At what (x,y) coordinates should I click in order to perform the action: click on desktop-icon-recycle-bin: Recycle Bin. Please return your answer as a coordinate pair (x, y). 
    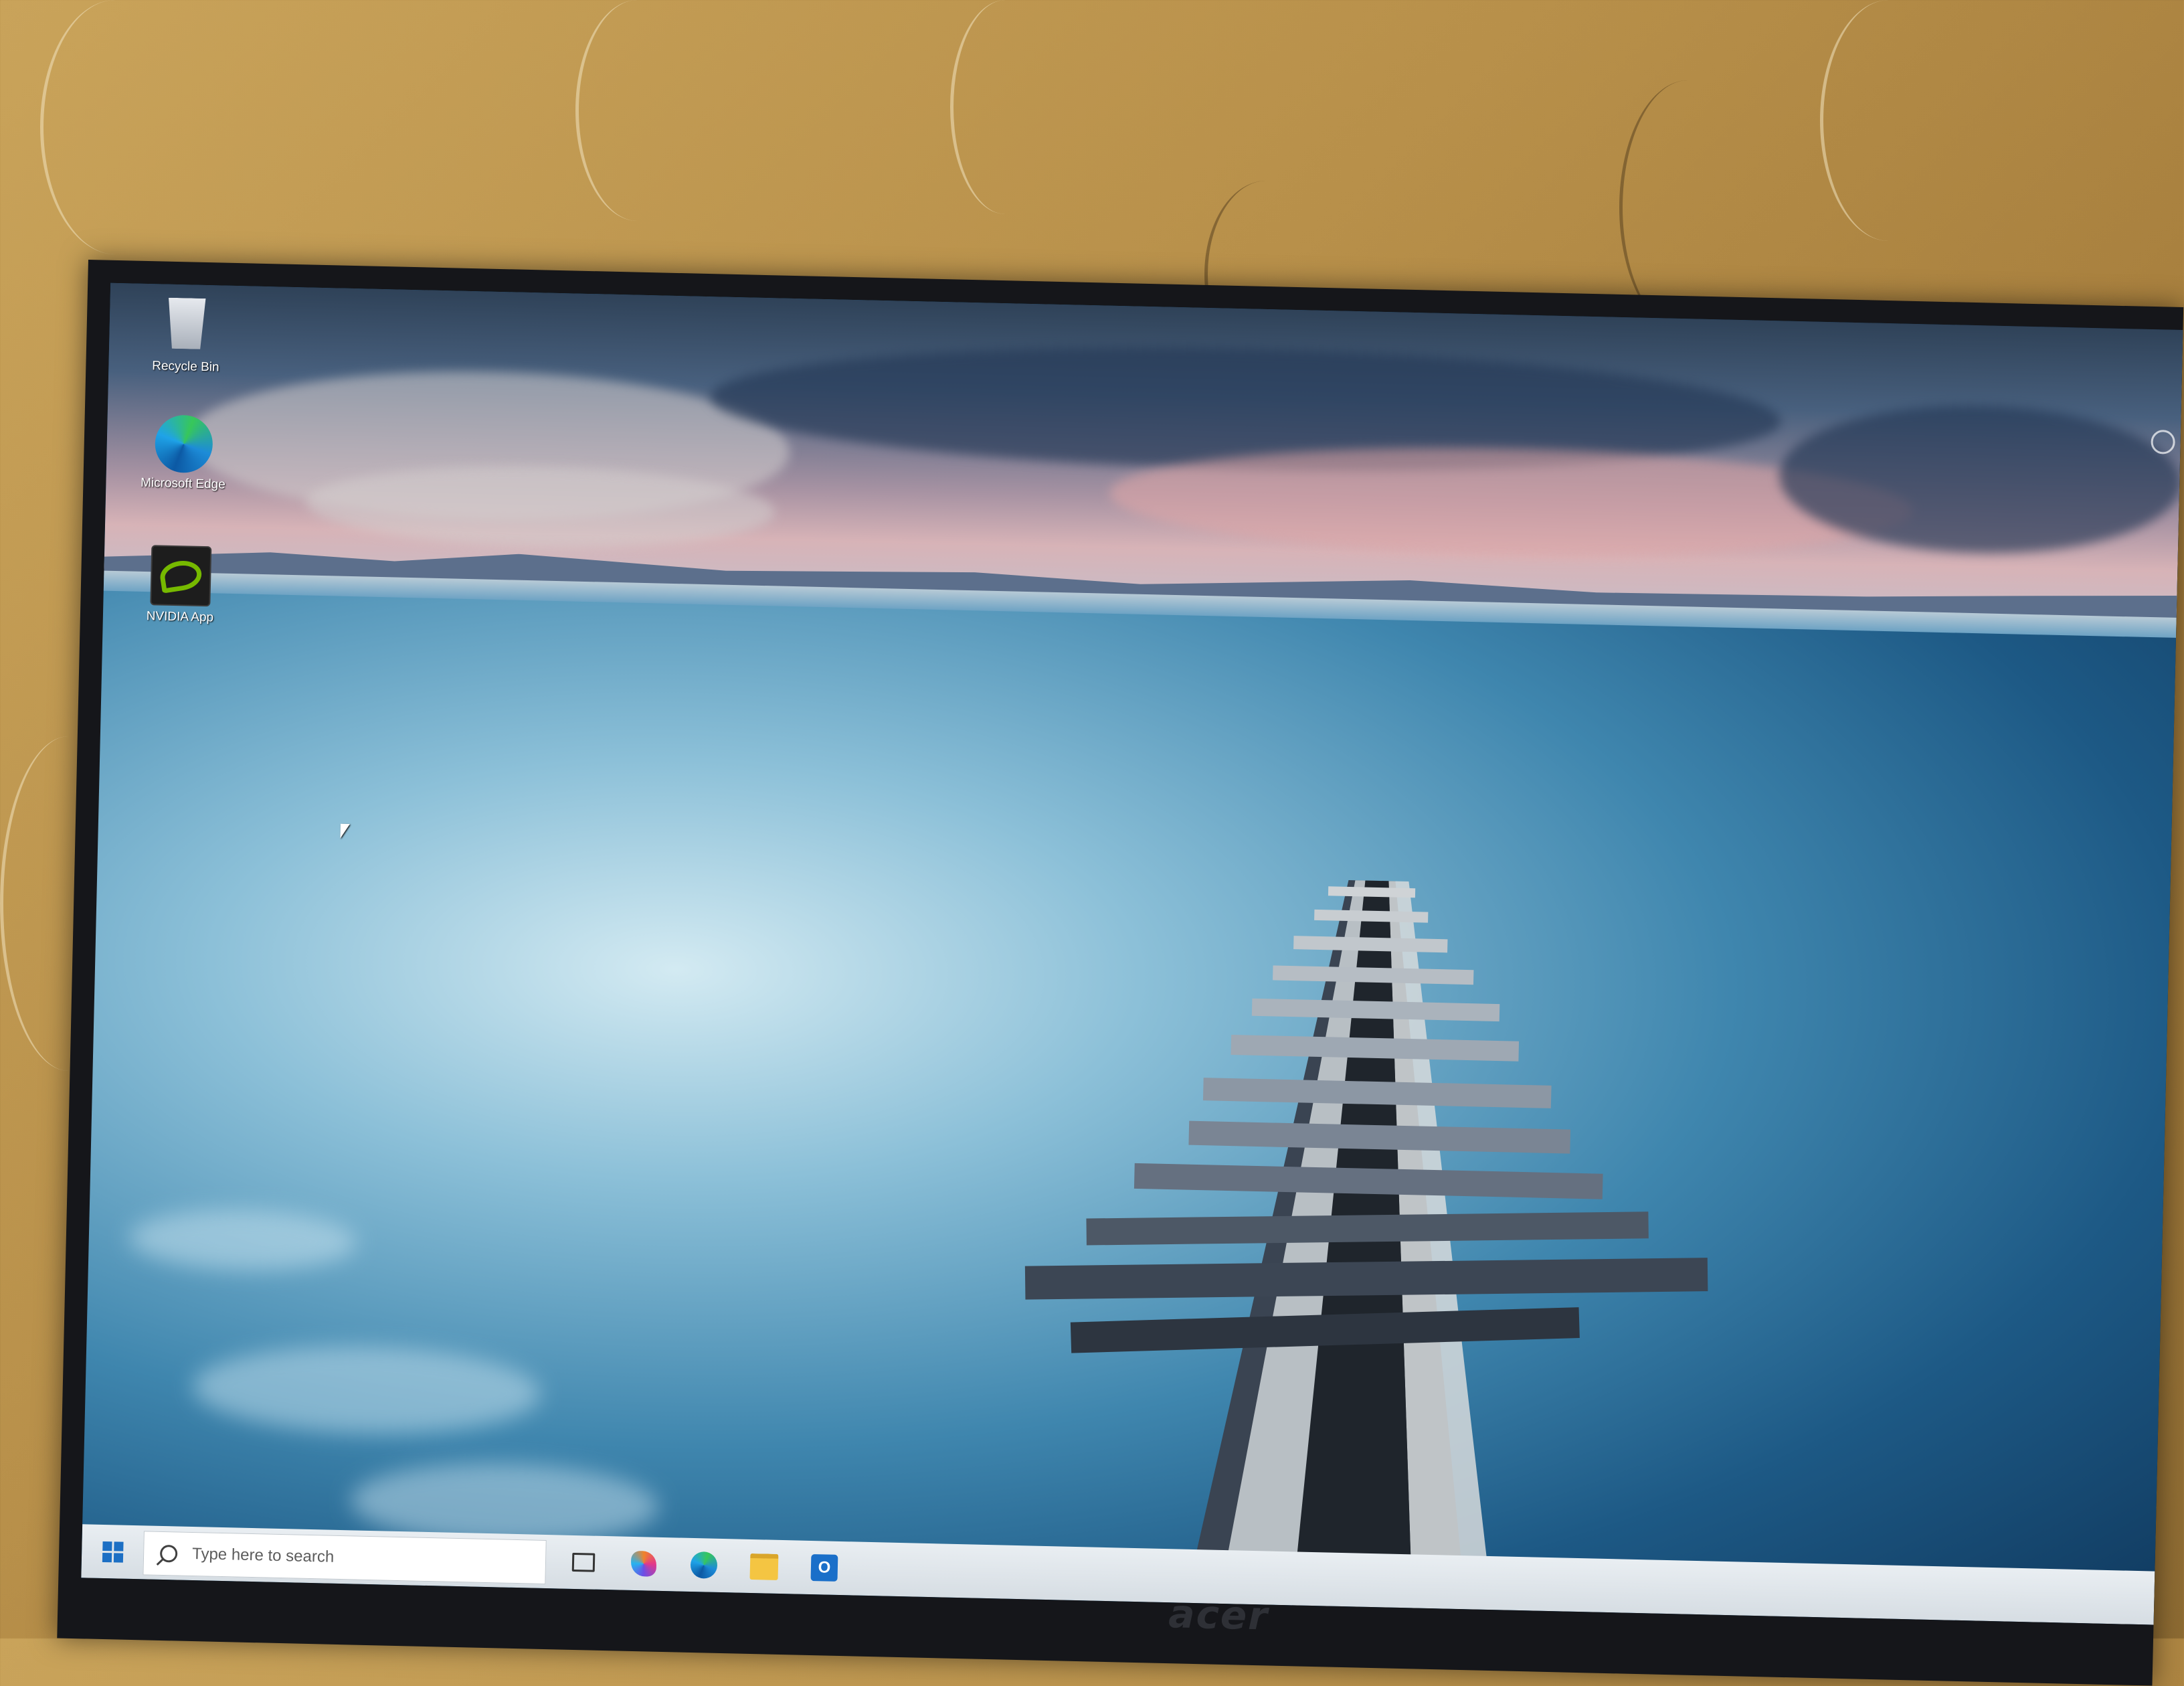
    Looking at the image, I should click on (186, 336).